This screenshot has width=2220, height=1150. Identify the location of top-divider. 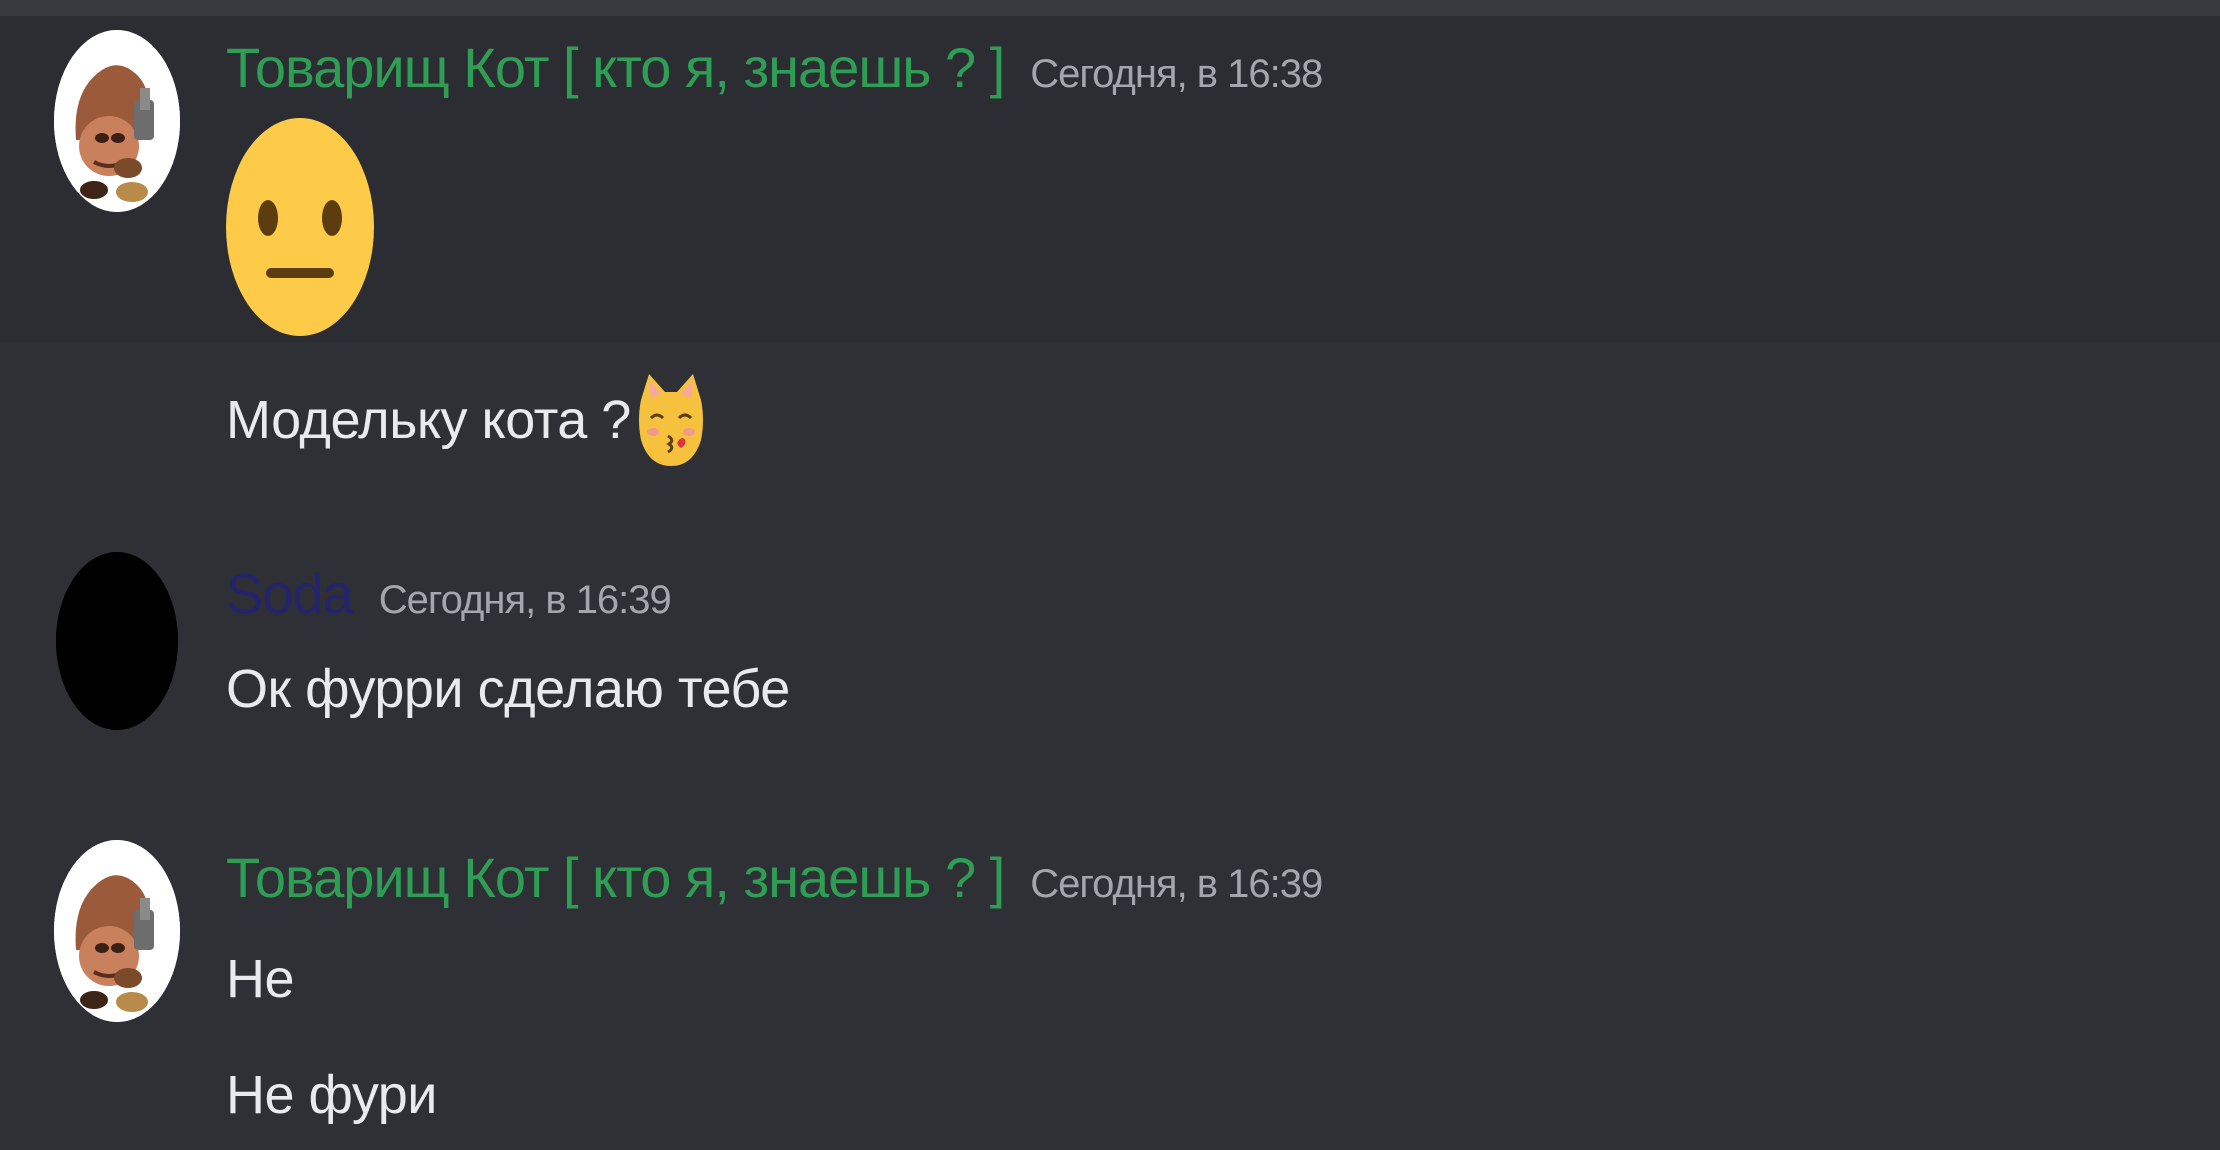
(1110, 8).